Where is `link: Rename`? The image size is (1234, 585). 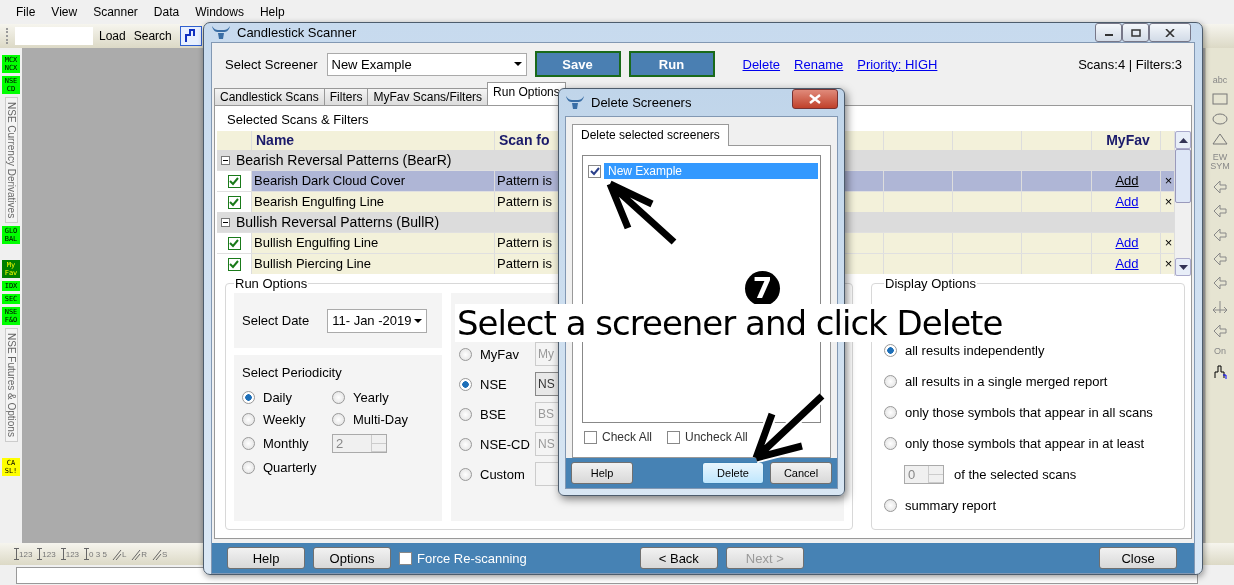 link: Rename is located at coordinates (819, 64).